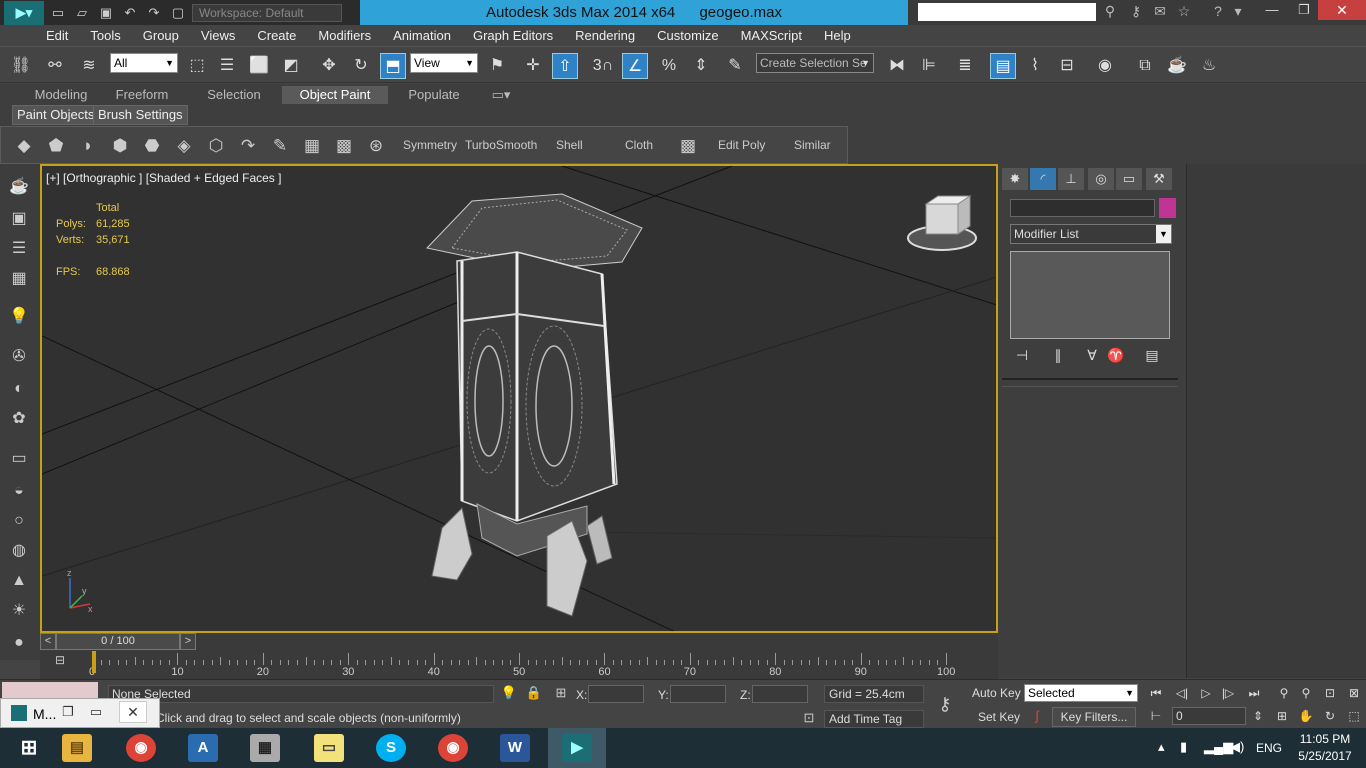 The height and width of the screenshot is (768, 1366). I want to click on motion-tab-icon: ◎, so click(1101, 179).